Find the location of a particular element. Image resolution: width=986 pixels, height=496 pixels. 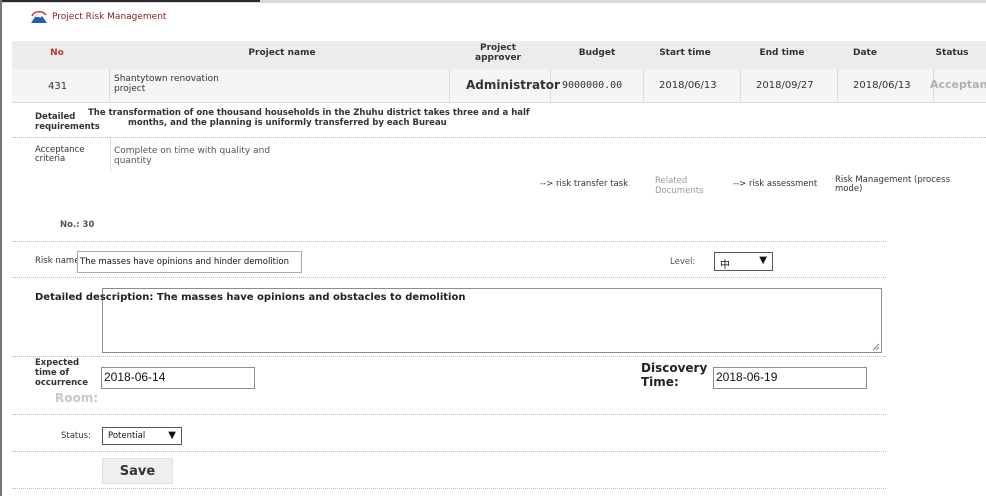

column-header-start-time: Start time is located at coordinates (685, 53).